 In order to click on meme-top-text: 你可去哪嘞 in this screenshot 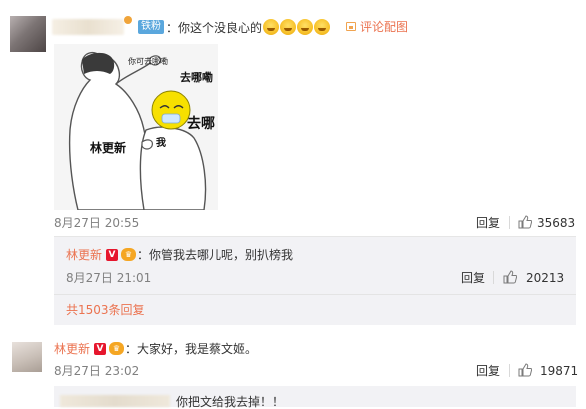, I will do `click(148, 61)`.